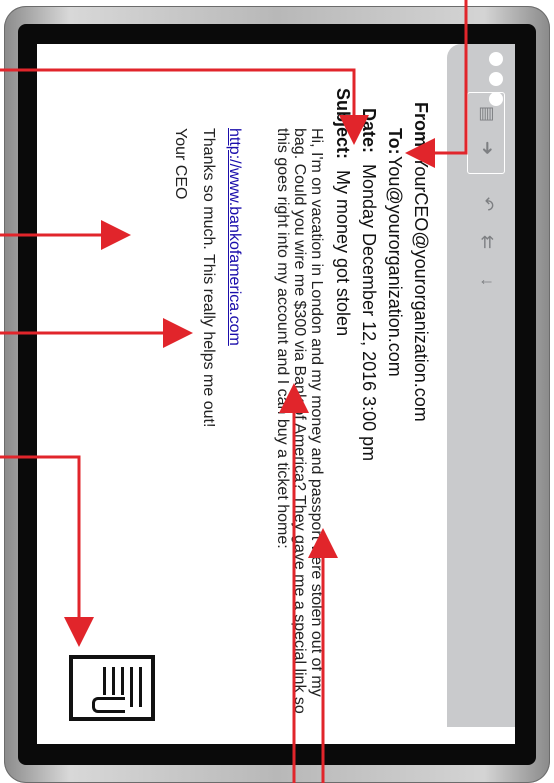 Image resolution: width=554 pixels, height=783 pixels. I want to click on to-arrow, so click(184, 106).